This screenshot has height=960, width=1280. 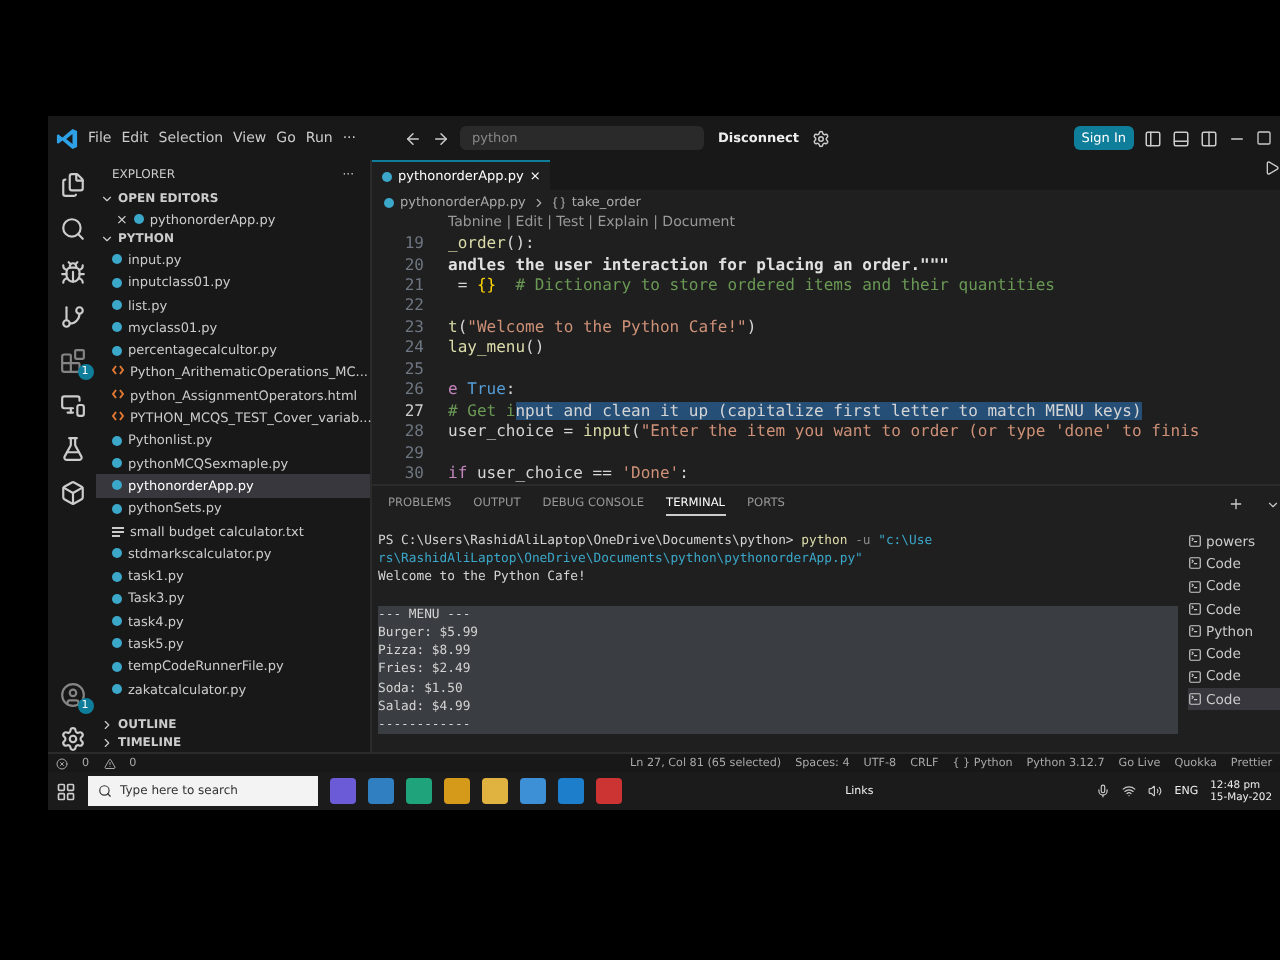 I want to click on function-icon, so click(x=558, y=202).